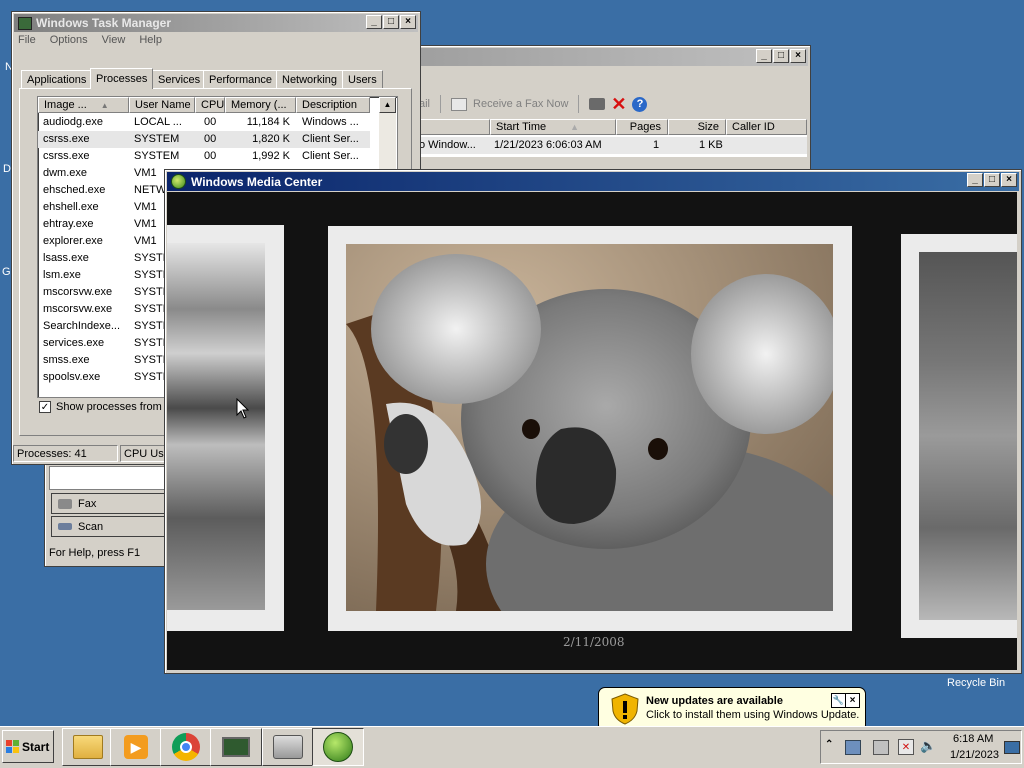  What do you see at coordinates (406, 444) in the screenshot?
I see `koala-paw` at bounding box center [406, 444].